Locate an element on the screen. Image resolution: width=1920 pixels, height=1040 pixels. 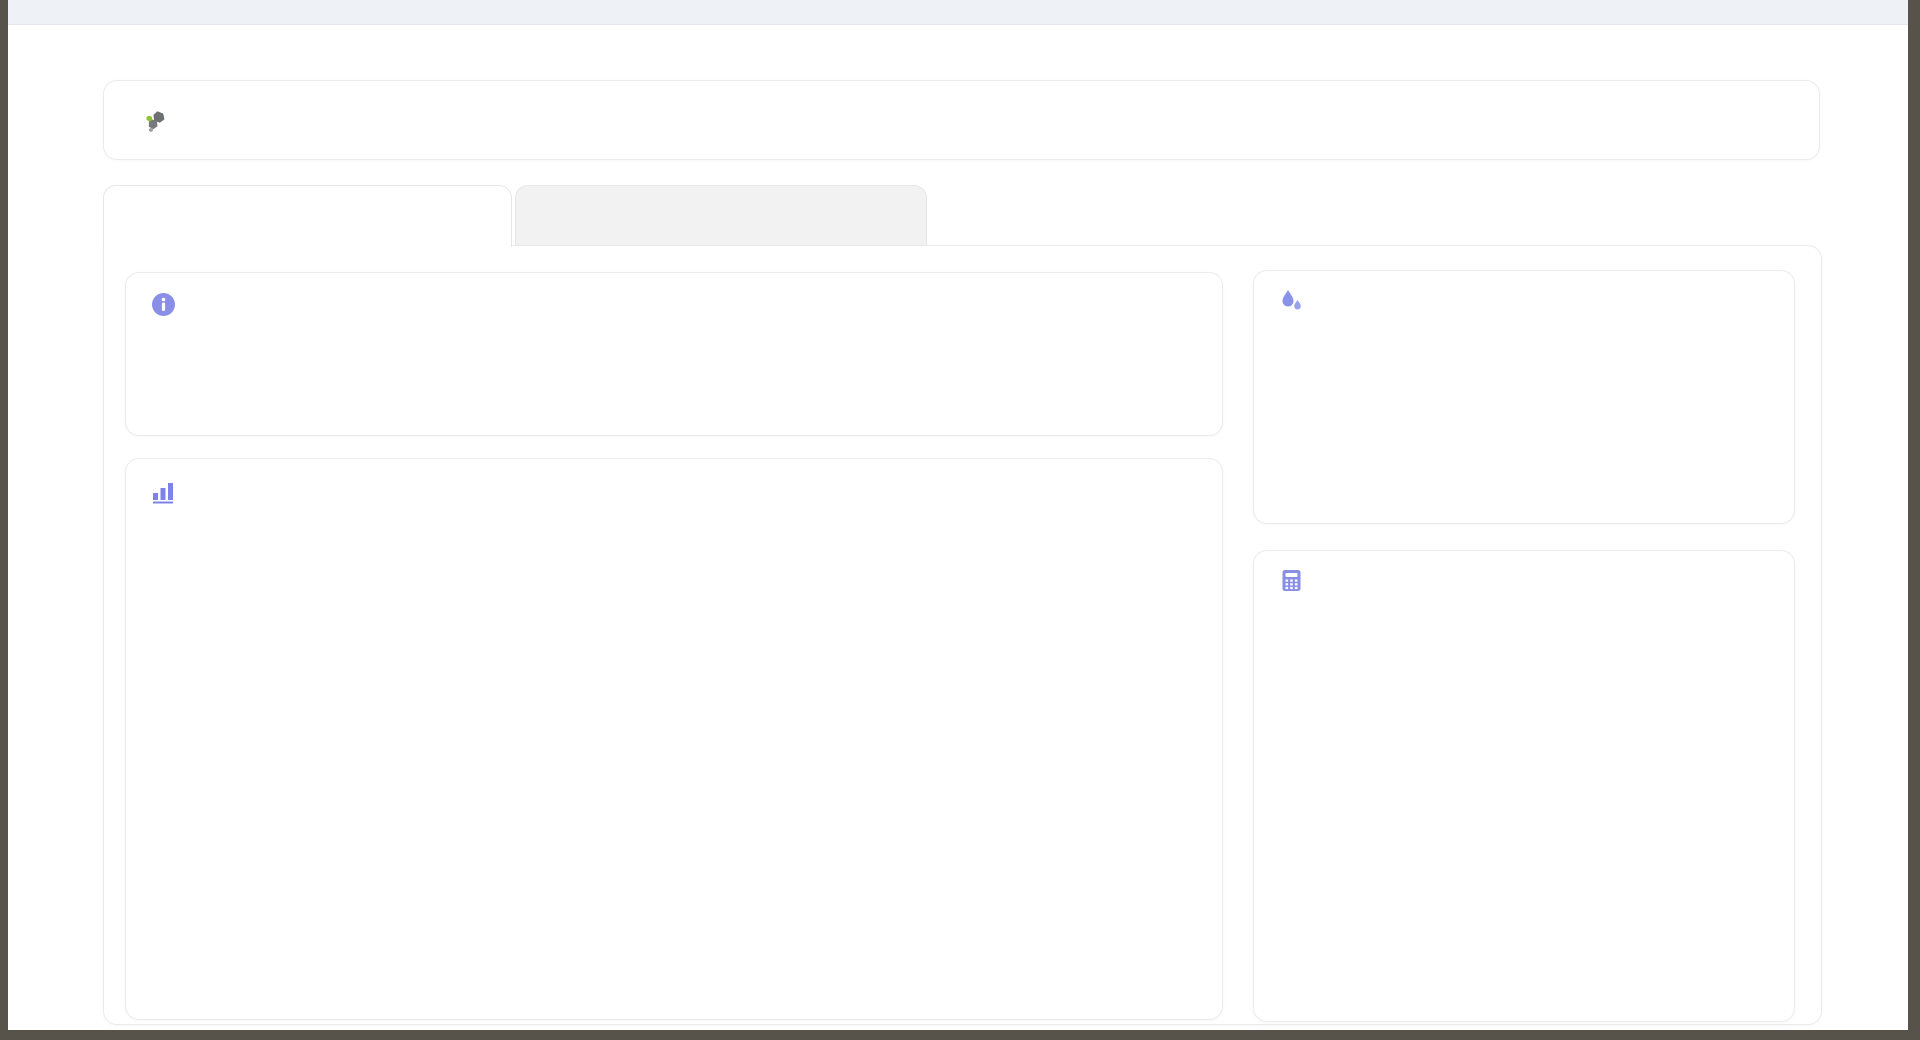
header-card is located at coordinates (961, 120).